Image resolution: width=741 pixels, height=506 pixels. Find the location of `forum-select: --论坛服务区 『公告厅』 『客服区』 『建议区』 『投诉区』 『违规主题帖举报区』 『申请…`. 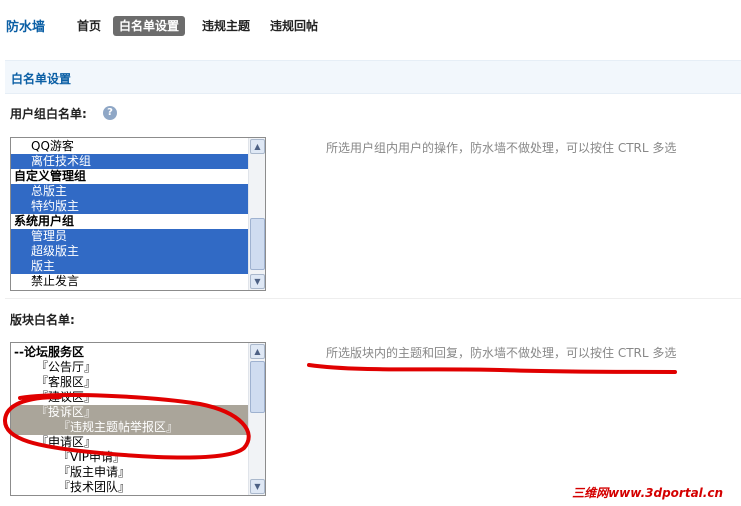

forum-select: --论坛服务区 『公告厅』 『客服区』 『建议区』 『投诉区』 『违规主题帖举报区』 『申请… is located at coordinates (138, 419).